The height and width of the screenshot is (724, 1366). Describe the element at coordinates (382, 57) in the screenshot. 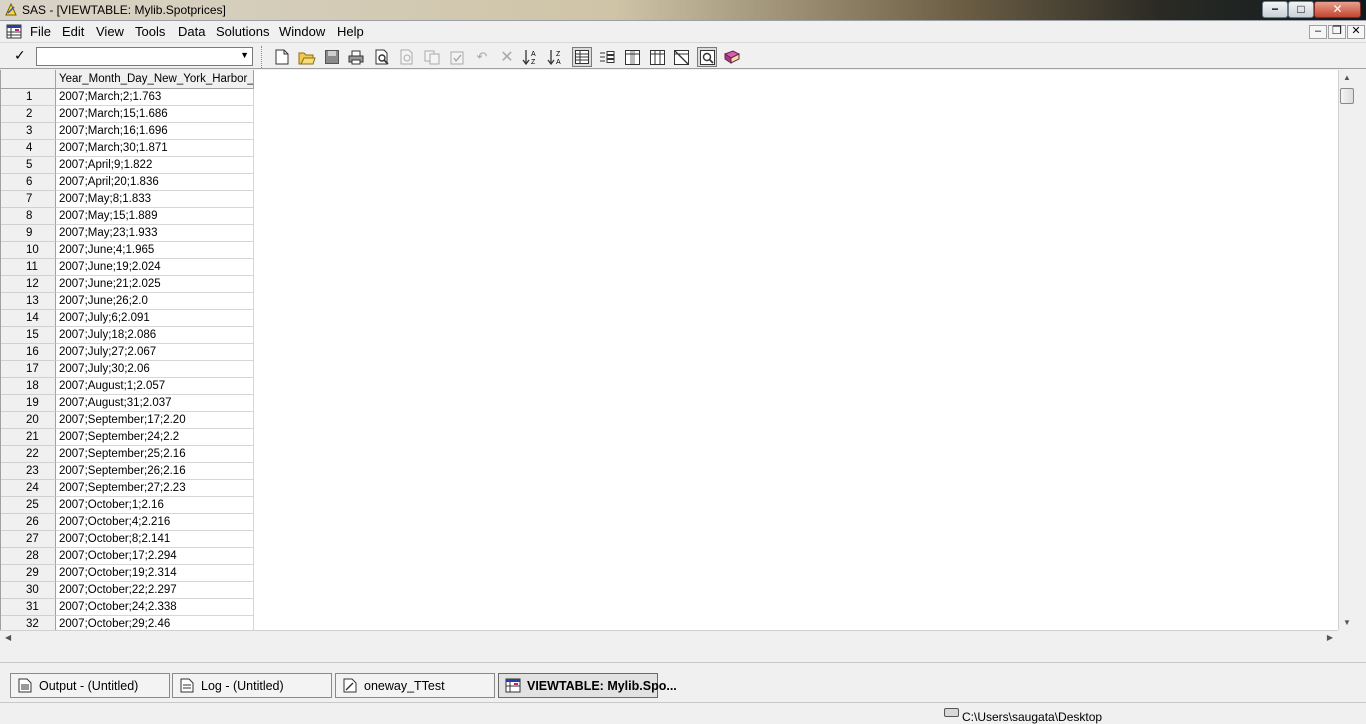

I see `print-preview-button` at that location.